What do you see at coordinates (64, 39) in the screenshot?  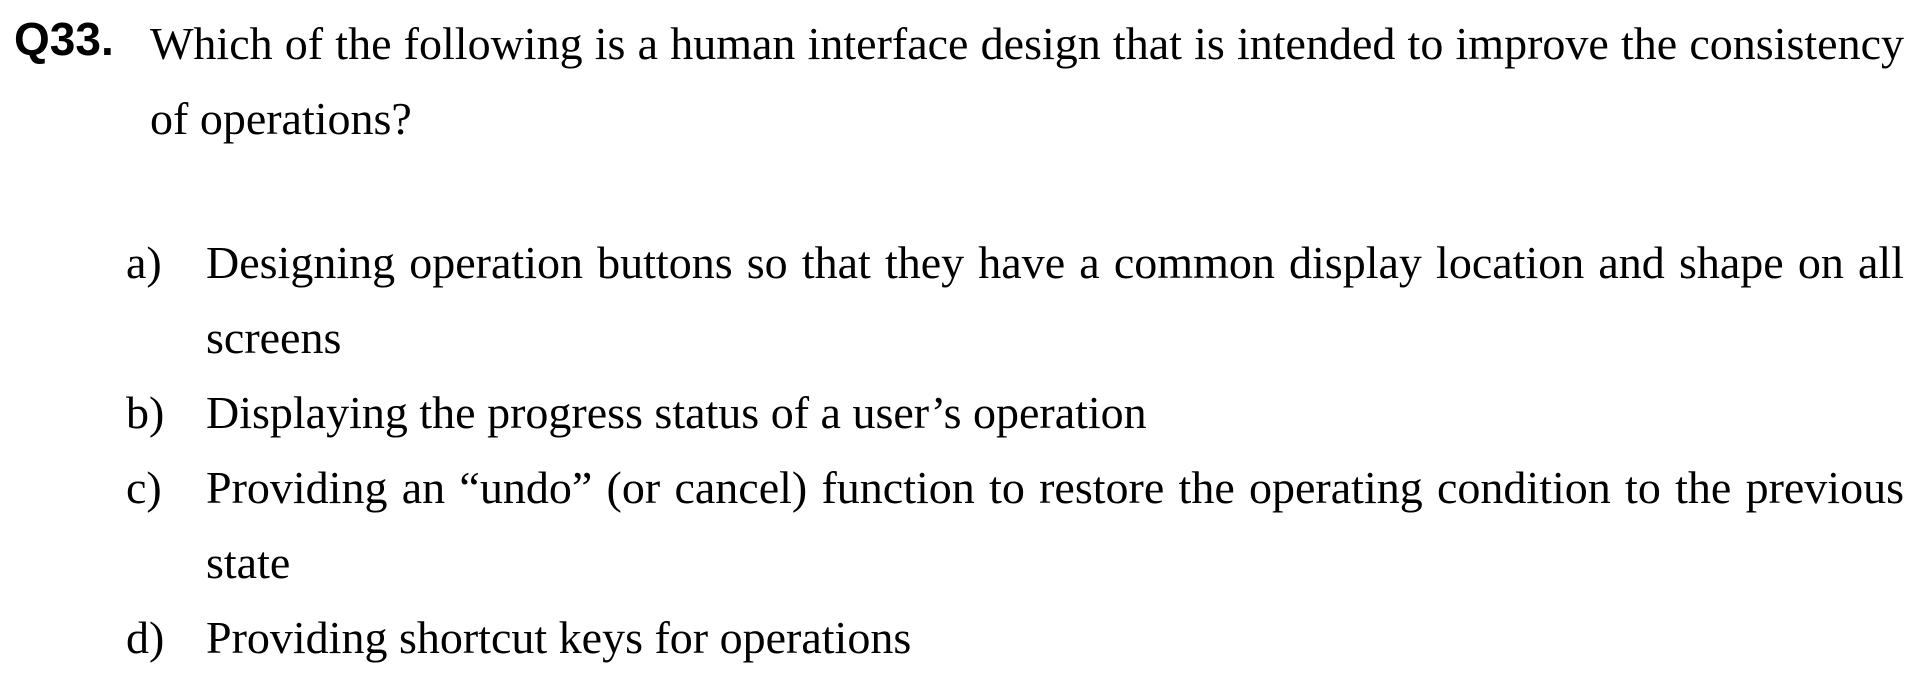 I see `question-number: Q33.` at bounding box center [64, 39].